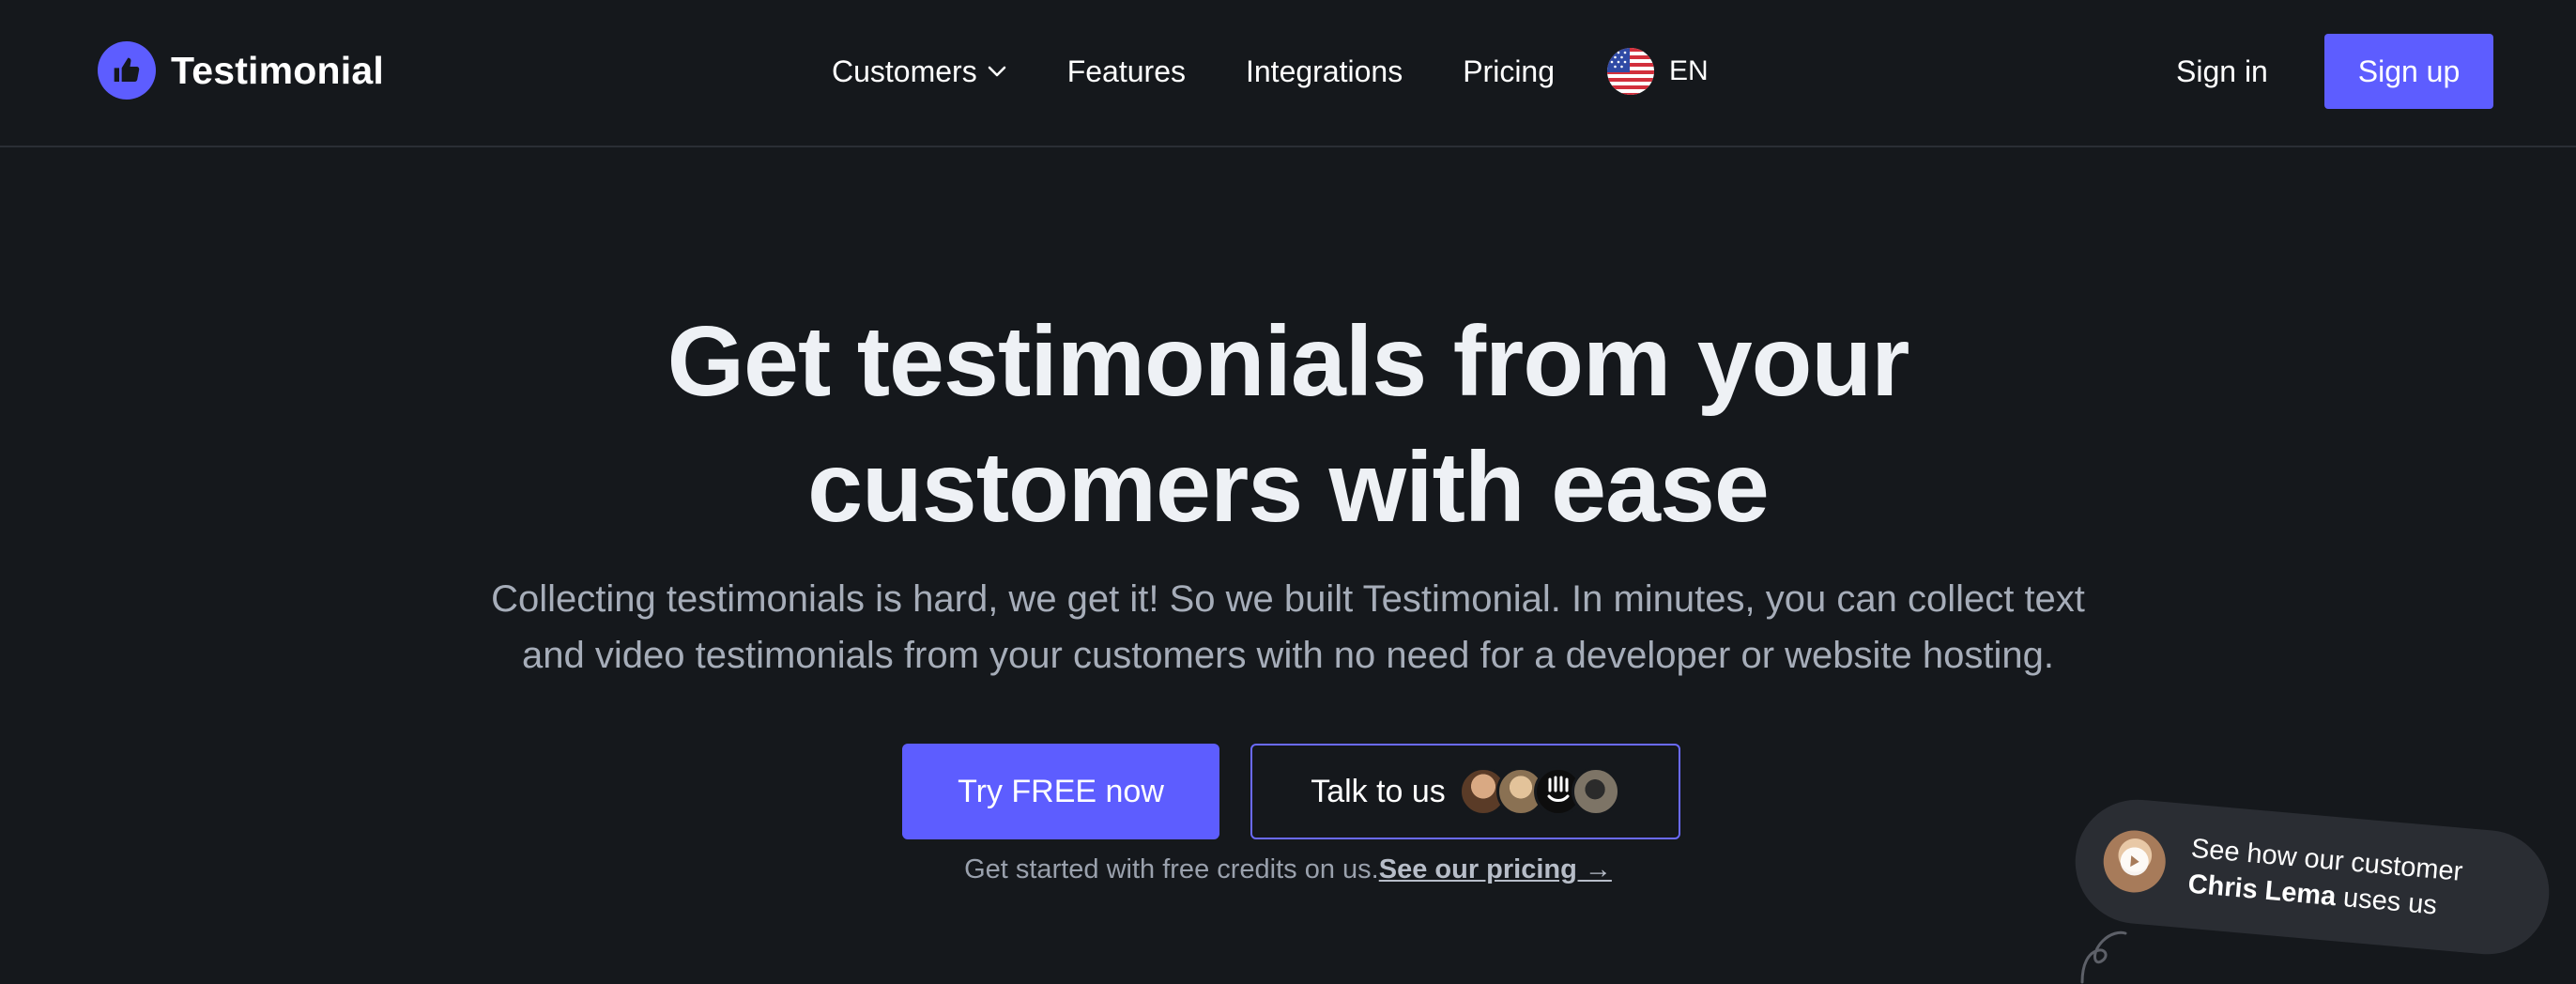 Image resolution: width=2576 pixels, height=984 pixels. Describe the element at coordinates (1689, 70) in the screenshot. I see `language-label: EN` at that location.